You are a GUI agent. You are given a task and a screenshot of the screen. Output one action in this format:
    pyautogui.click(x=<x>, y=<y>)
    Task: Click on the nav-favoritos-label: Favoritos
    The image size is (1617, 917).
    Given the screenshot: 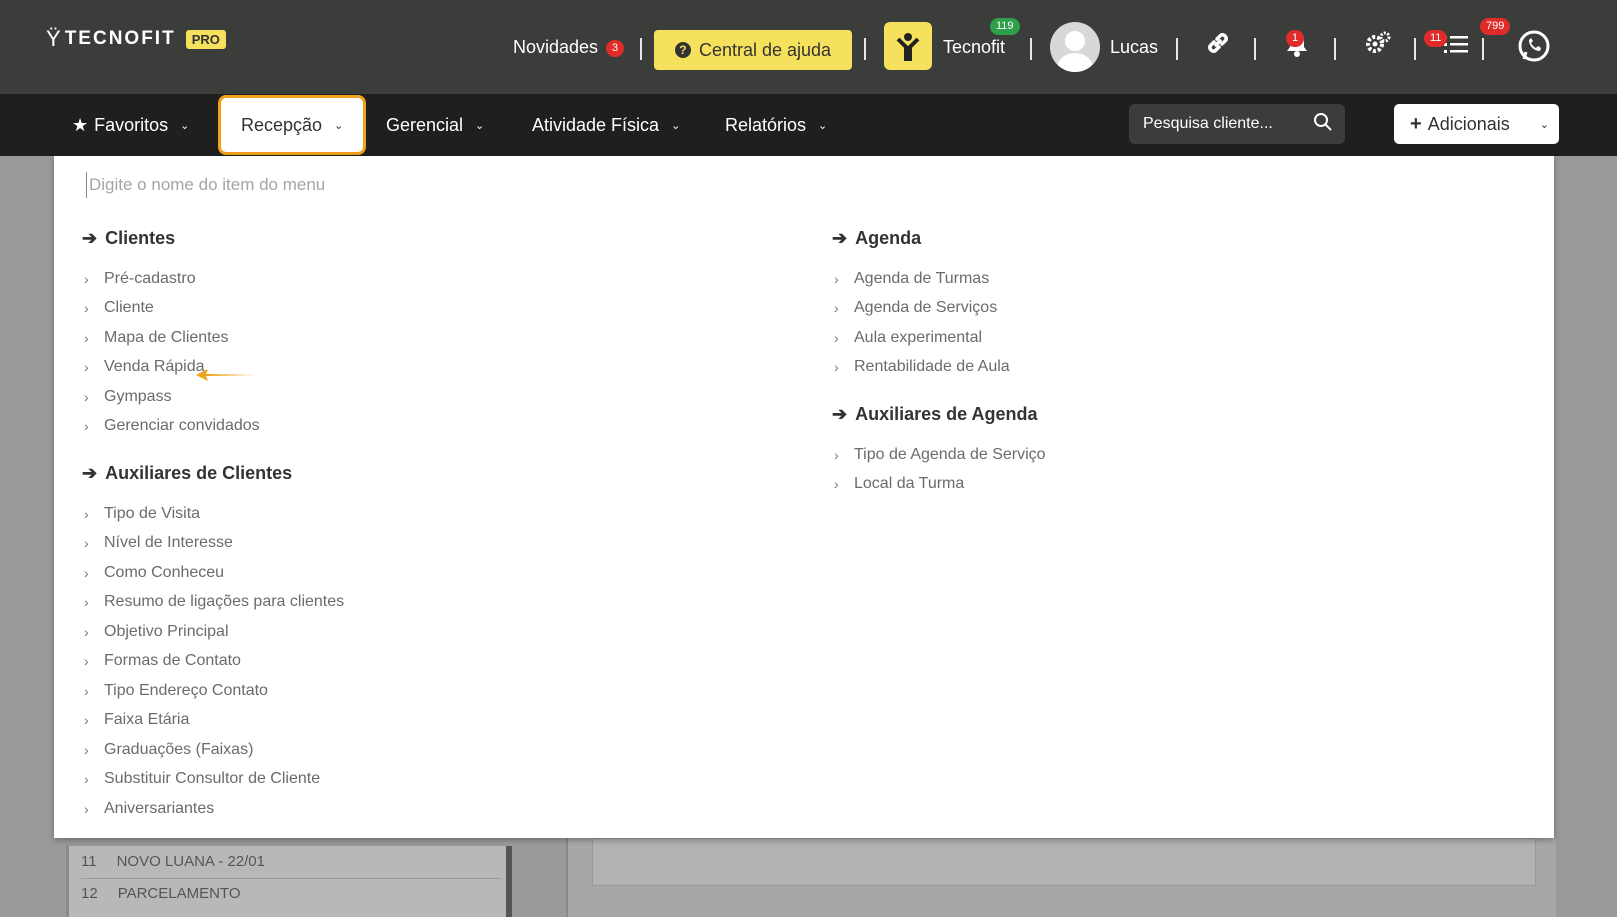 What is the action you would take?
    pyautogui.click(x=131, y=124)
    